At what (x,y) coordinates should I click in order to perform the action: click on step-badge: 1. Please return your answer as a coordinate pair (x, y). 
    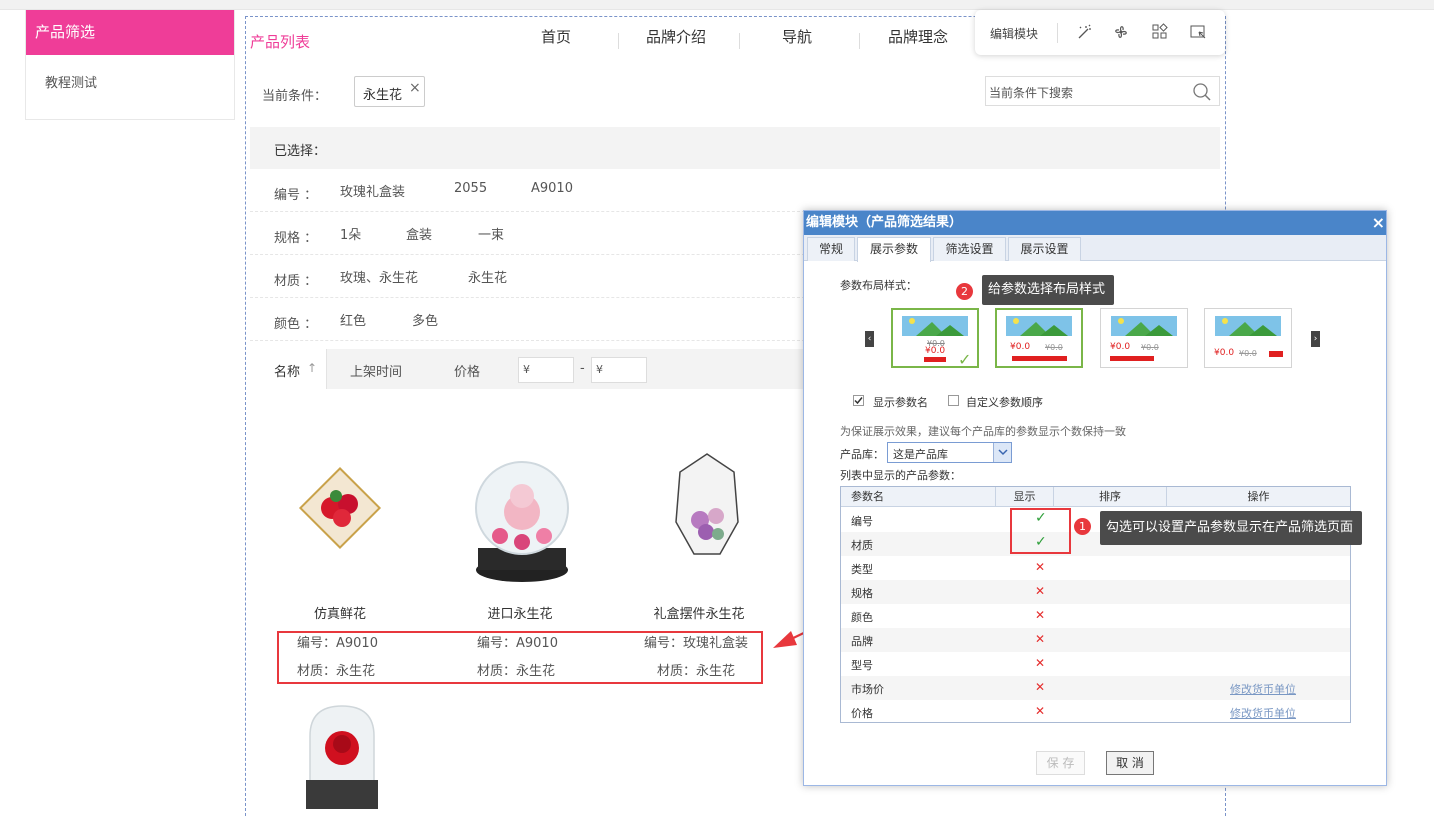
    Looking at the image, I should click on (1082, 526).